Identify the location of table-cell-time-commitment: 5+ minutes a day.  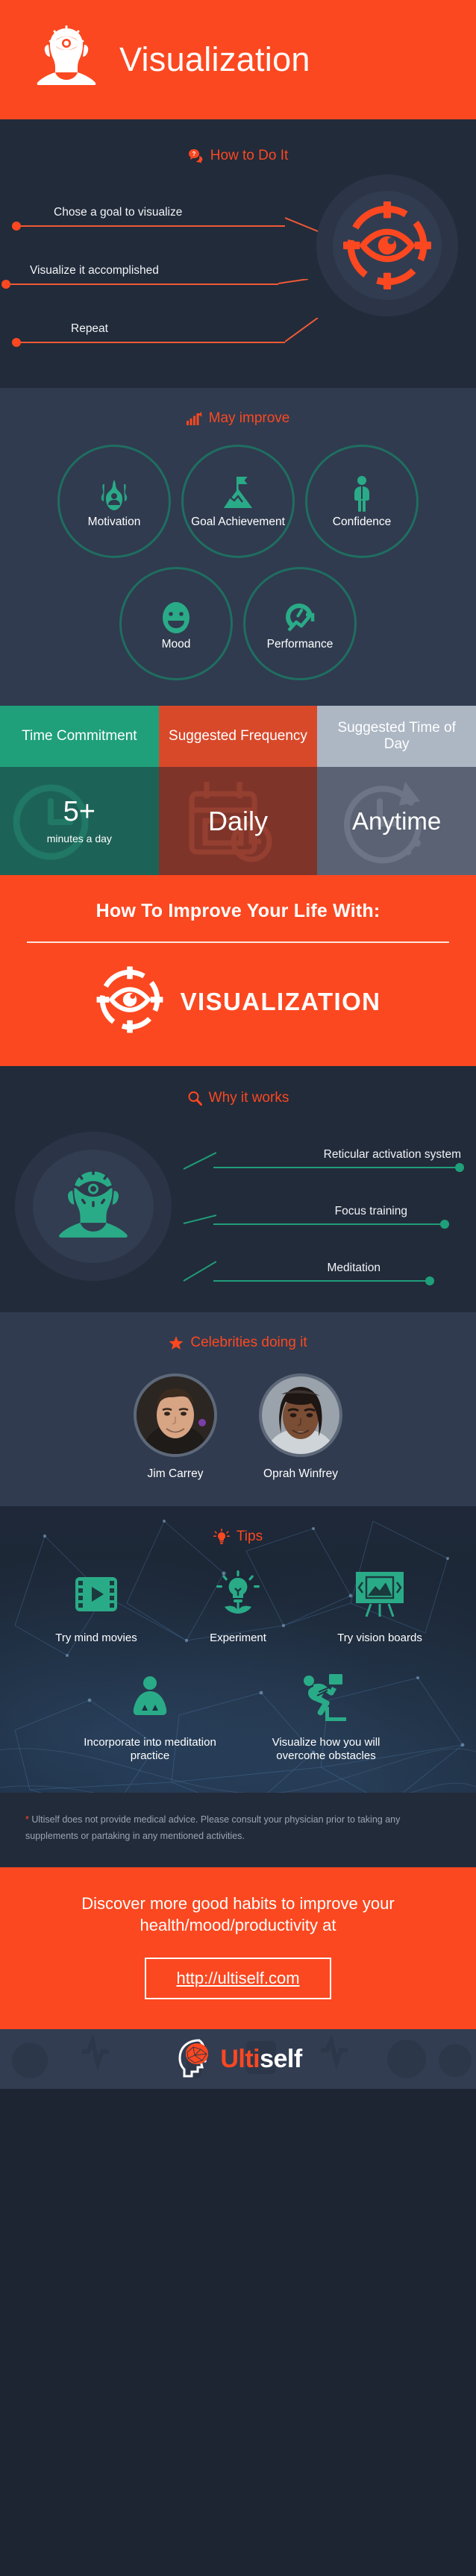
(79, 821).